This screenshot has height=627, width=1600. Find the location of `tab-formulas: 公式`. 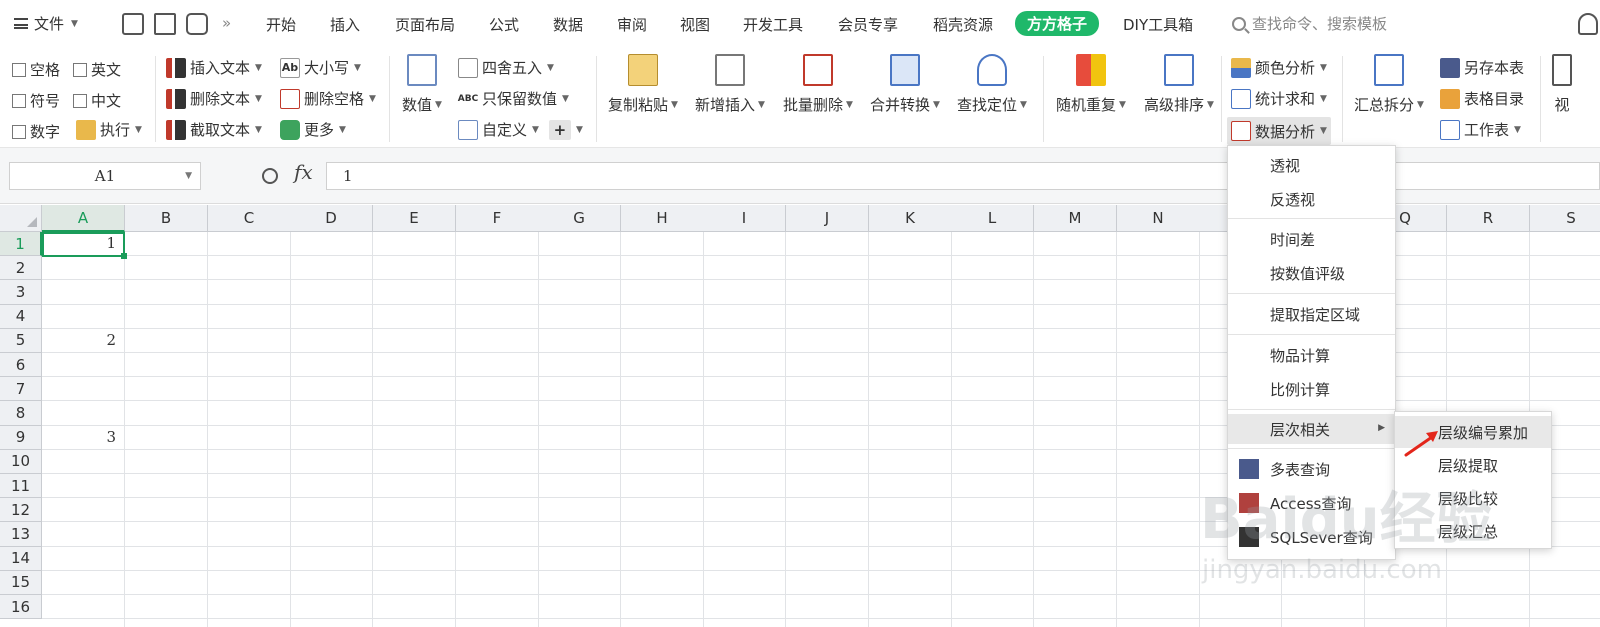

tab-formulas: 公式 is located at coordinates (504, 24).